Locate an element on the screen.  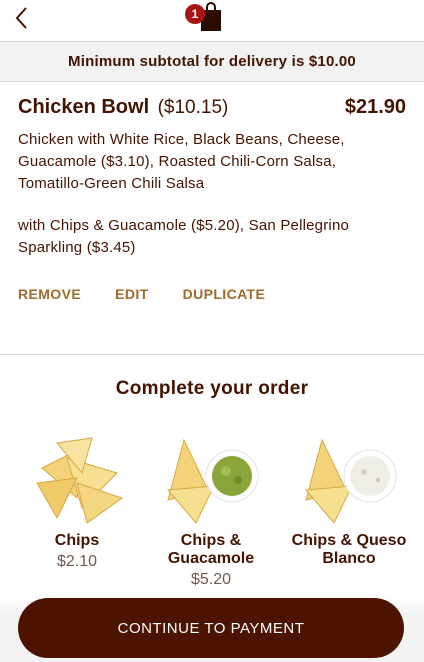
delivery-minimum-notice: Minimum subtotal for delivery is $10.00 is located at coordinates (212, 62).